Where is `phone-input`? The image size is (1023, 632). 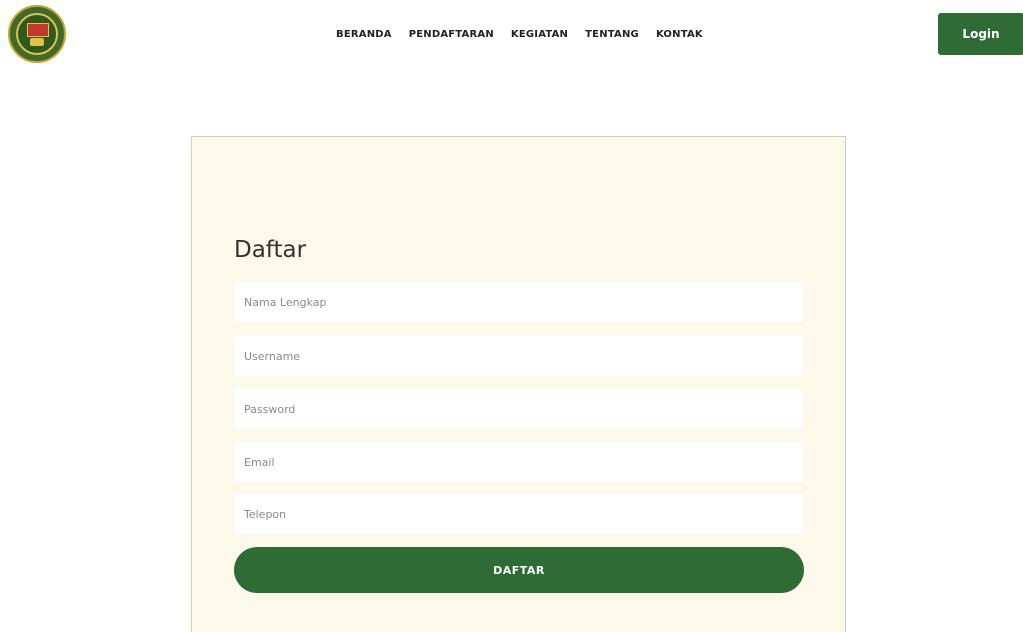
phone-input is located at coordinates (518, 514).